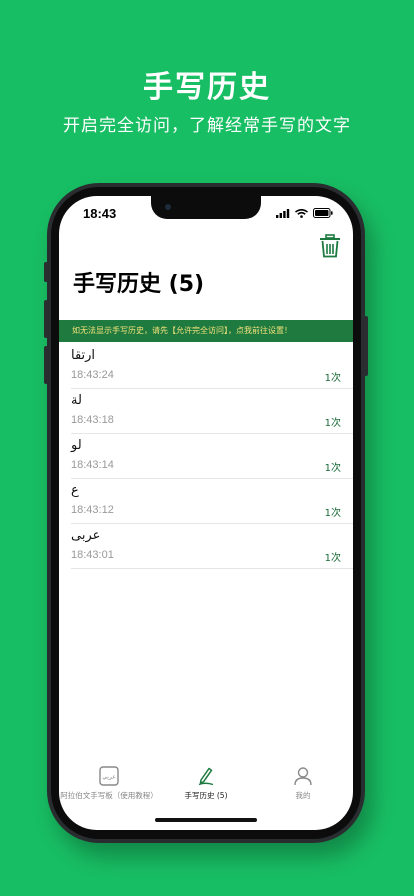  What do you see at coordinates (92, 375) in the screenshot?
I see `history-time: 18:43:24` at bounding box center [92, 375].